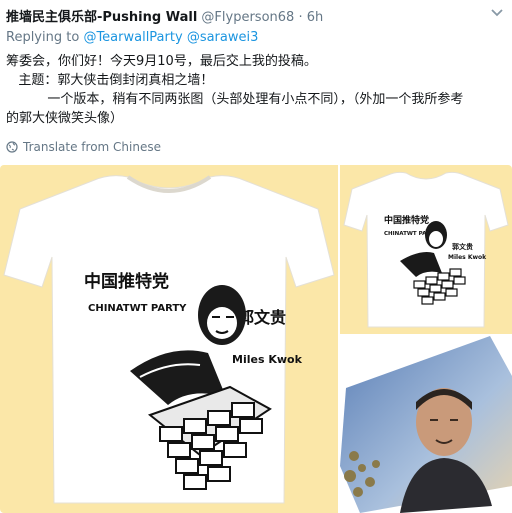 The width and height of the screenshot is (512, 513). Describe the element at coordinates (462, 246) in the screenshot. I see `name-cn-text-small: 郭文贵` at that location.